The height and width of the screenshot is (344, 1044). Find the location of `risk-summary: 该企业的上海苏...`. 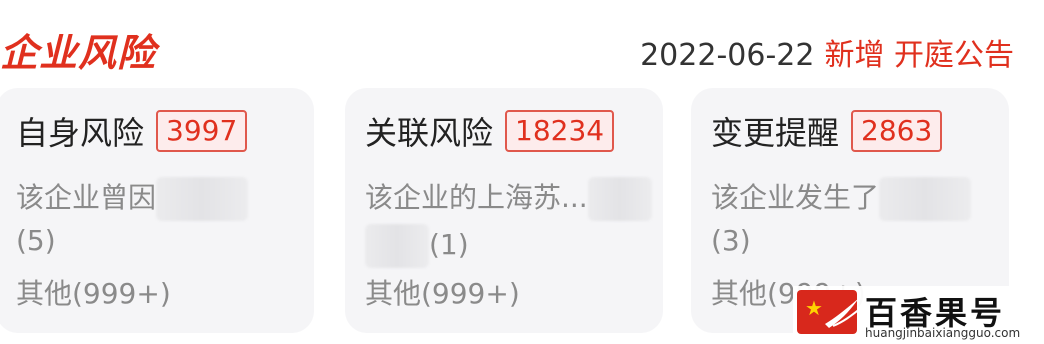

risk-summary: 该企业的上海苏... is located at coordinates (508, 198).